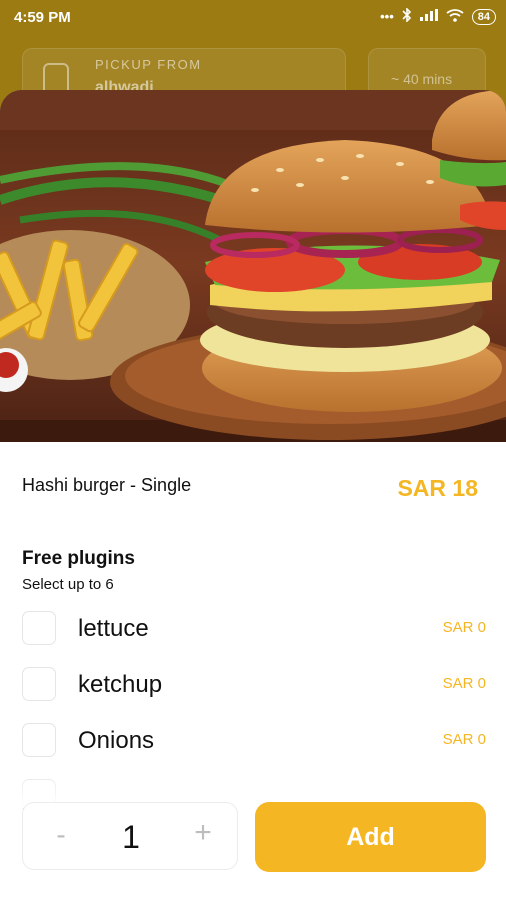  I want to click on decrease-quantity-button: -, so click(61, 835).